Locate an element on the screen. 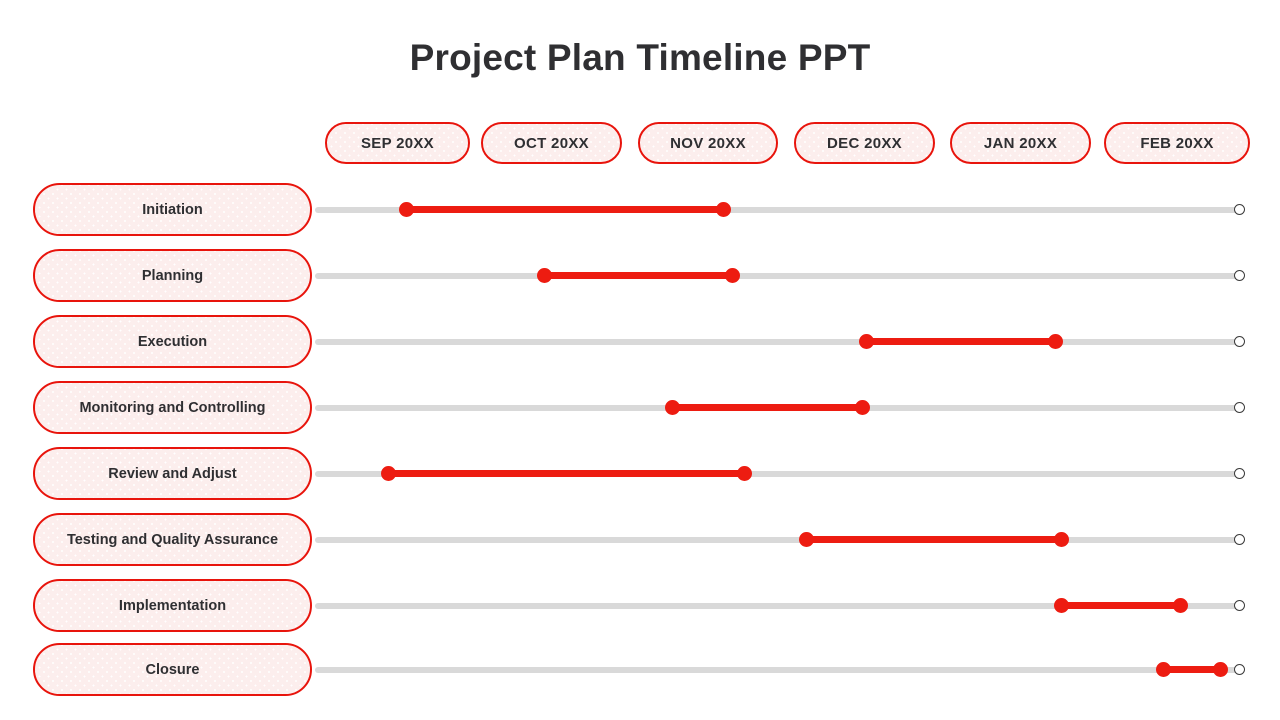 The height and width of the screenshot is (720, 1280). month-pill-3: DEC 20XX is located at coordinates (864, 143).